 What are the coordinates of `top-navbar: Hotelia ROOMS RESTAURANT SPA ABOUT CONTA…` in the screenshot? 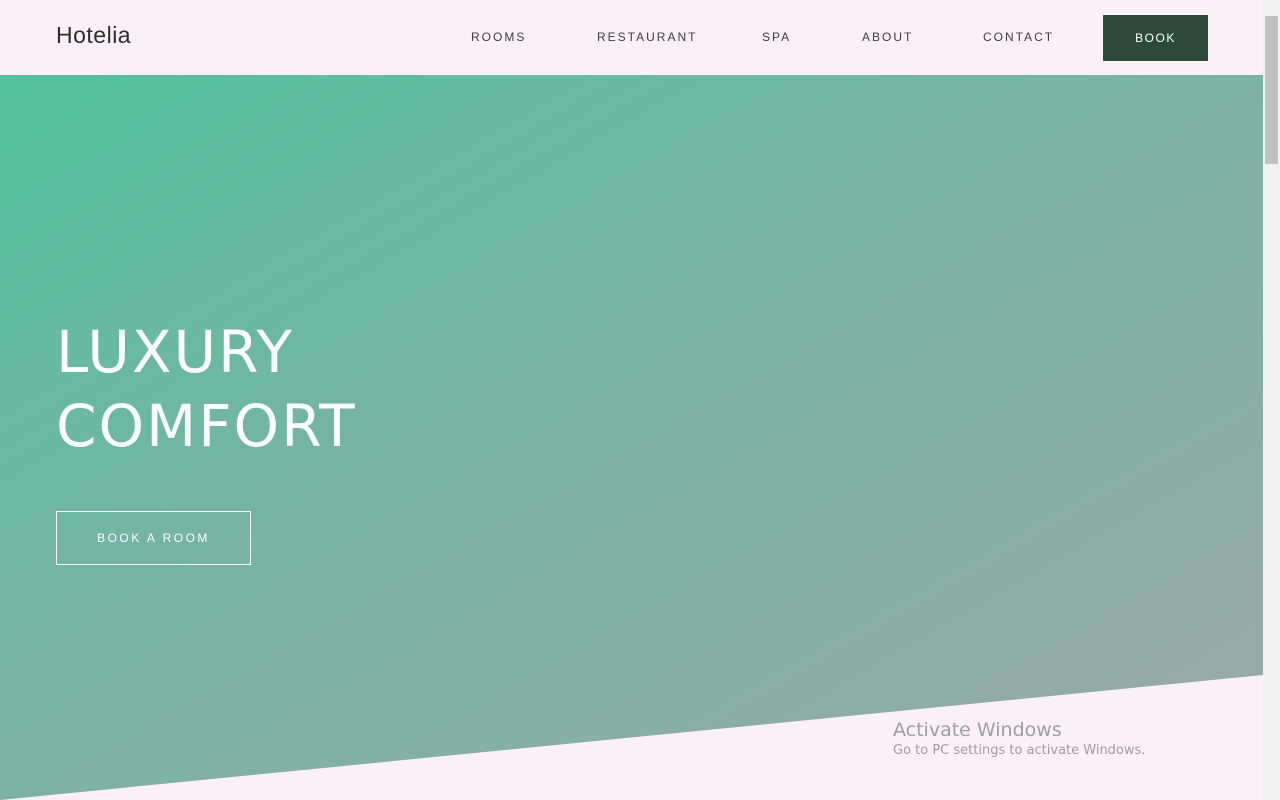 It's located at (631, 37).